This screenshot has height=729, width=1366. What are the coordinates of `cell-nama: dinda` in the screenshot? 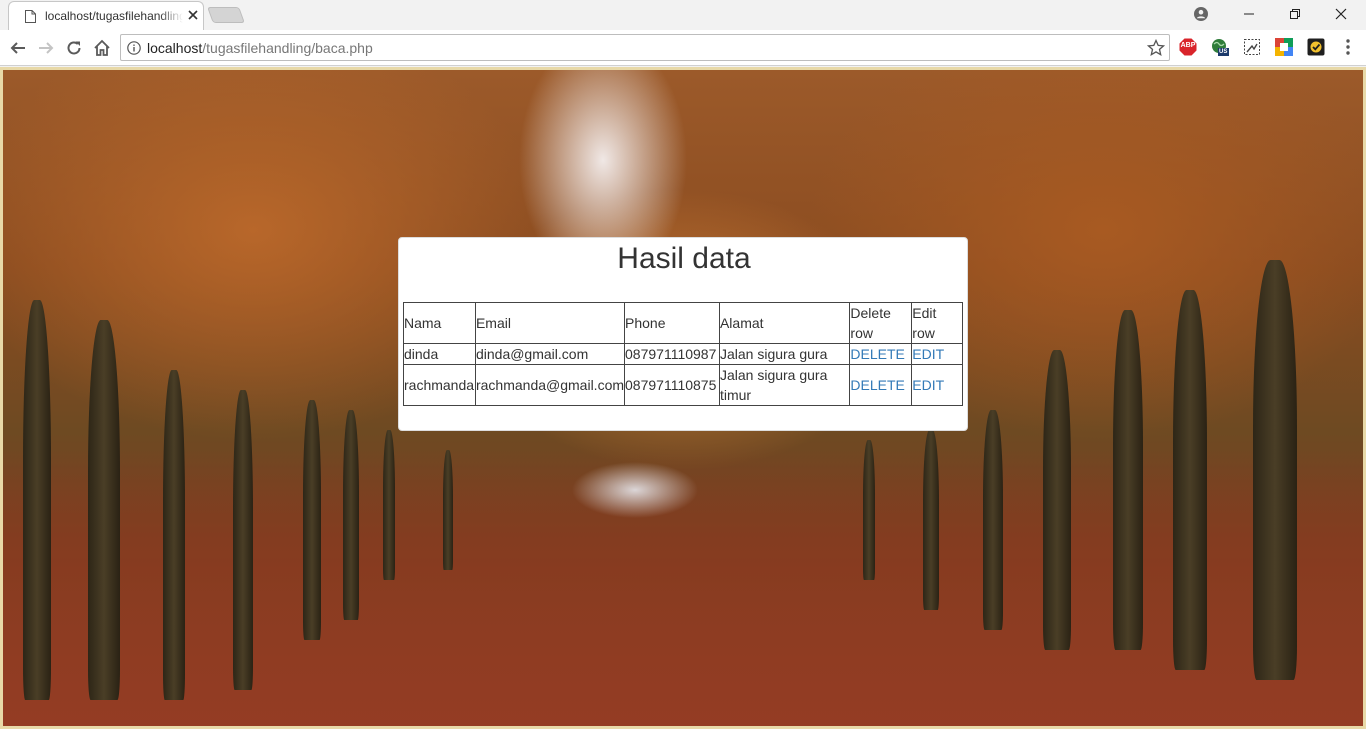 It's located at (439, 354).